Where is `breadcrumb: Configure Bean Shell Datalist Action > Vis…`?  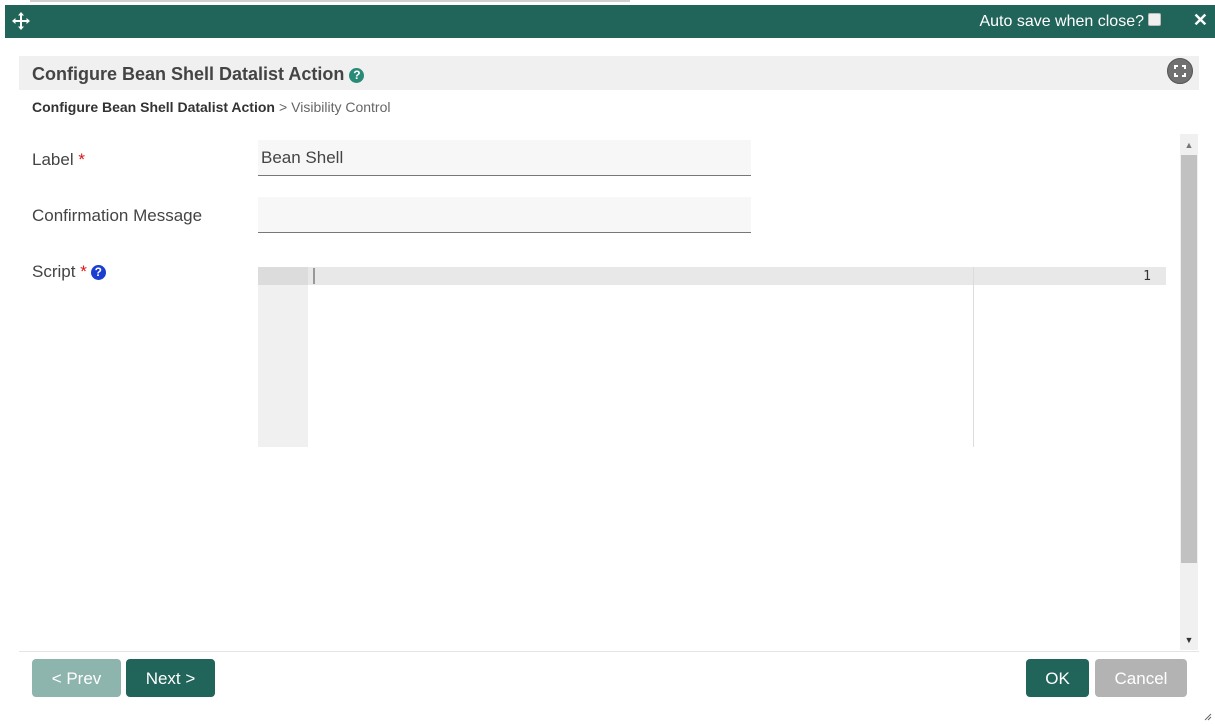 breadcrumb: Configure Bean Shell Datalist Action > Vis… is located at coordinates (211, 107).